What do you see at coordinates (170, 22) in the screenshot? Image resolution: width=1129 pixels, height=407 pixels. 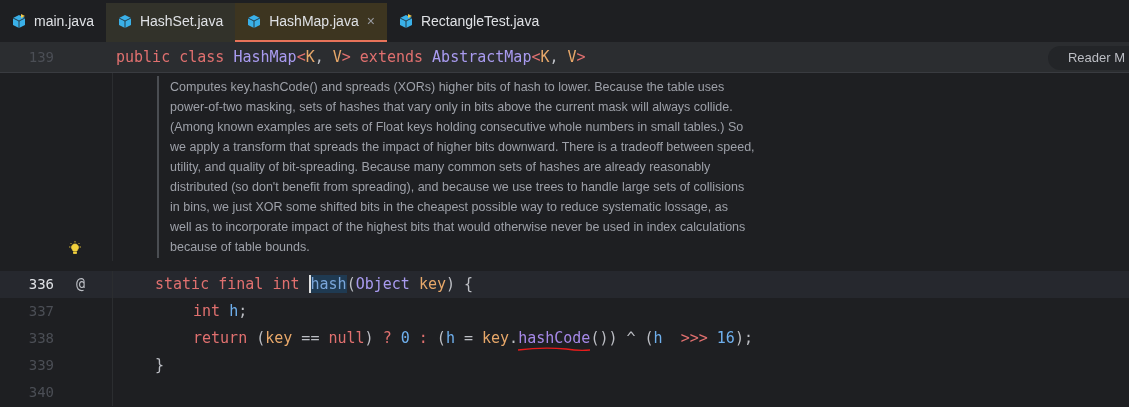 I see `file-tab: HashSet.java` at bounding box center [170, 22].